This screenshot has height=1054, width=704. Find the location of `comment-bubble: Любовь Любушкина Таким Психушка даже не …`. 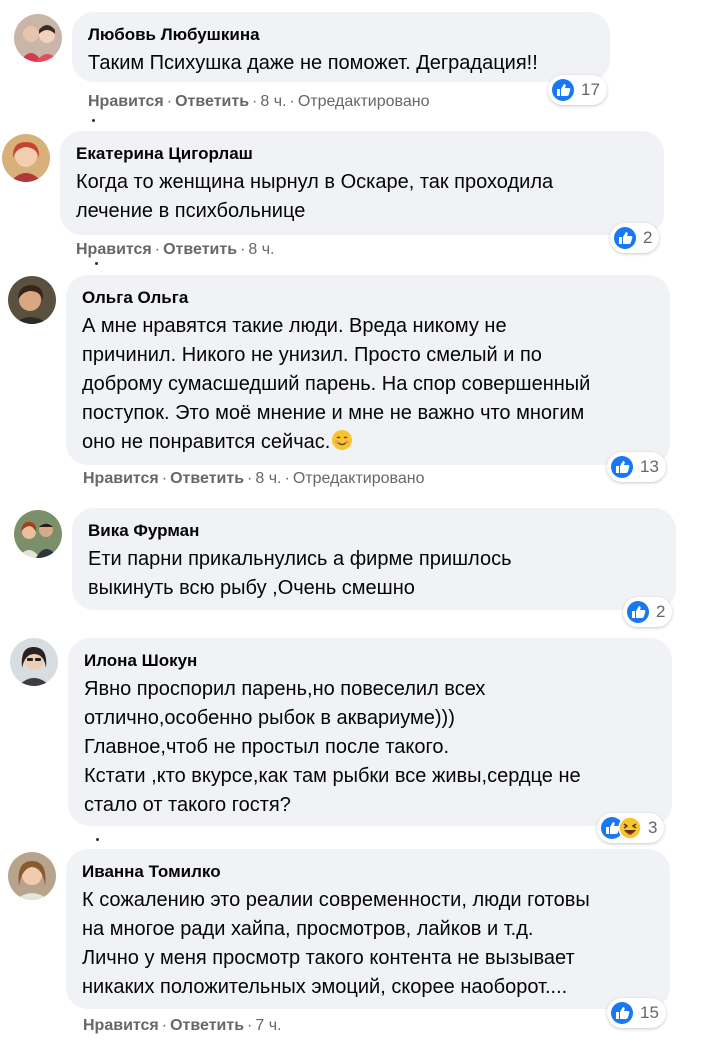

comment-bubble: Любовь Любушкина Таким Психушка даже не … is located at coordinates (341, 47).